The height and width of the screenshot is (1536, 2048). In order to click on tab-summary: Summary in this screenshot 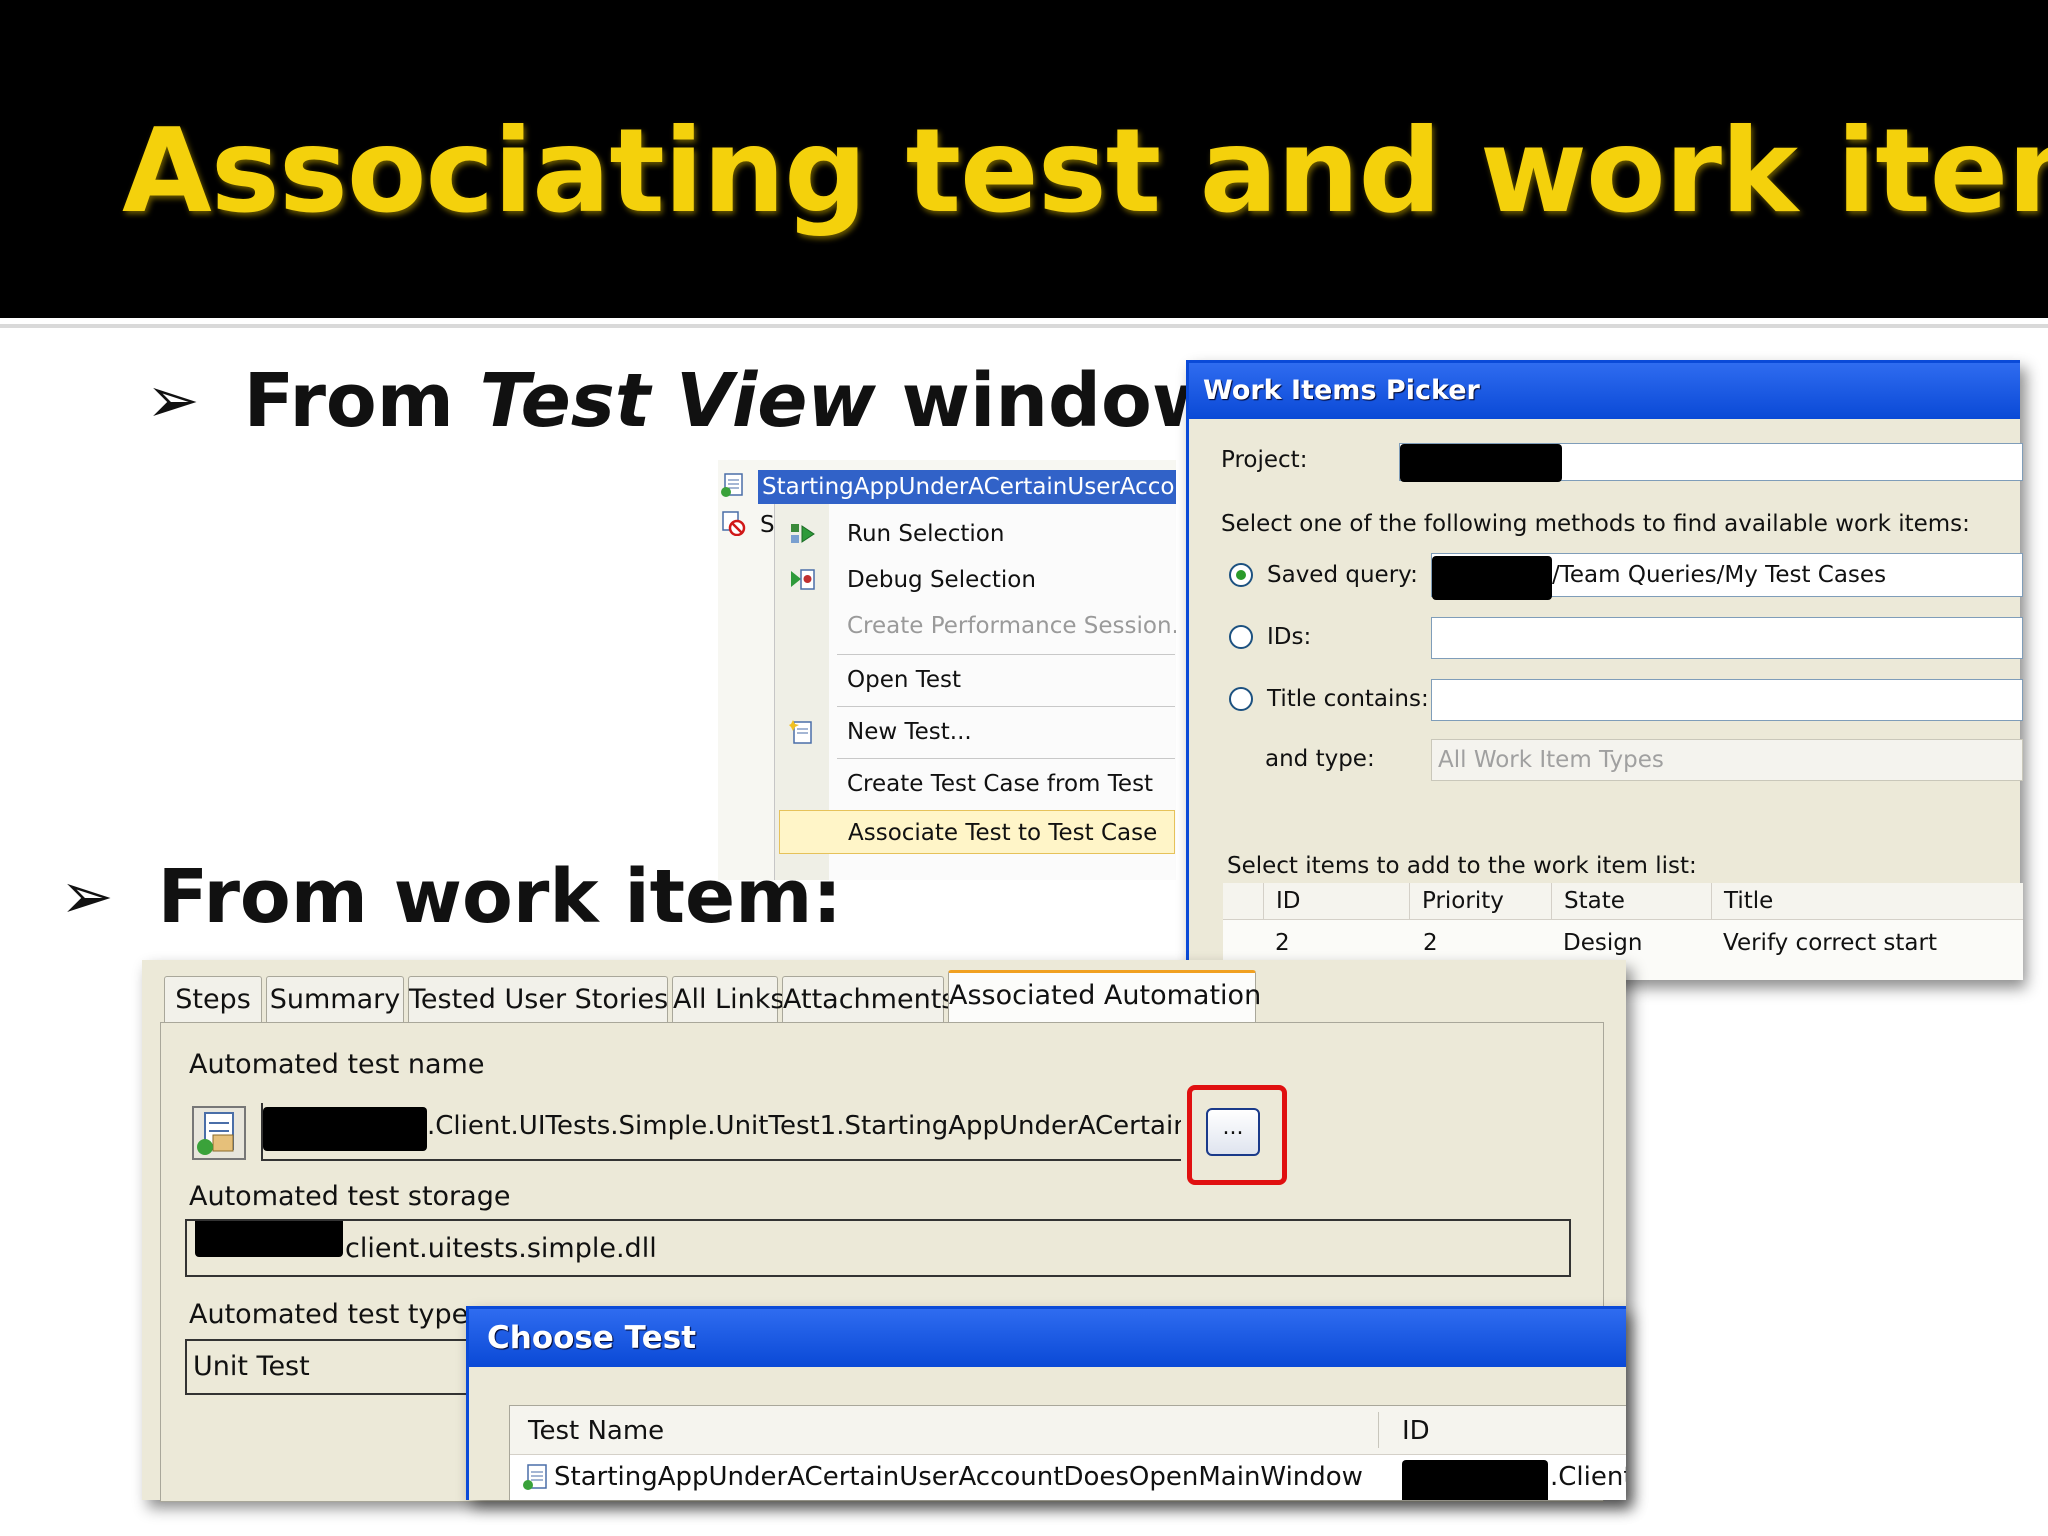, I will do `click(335, 999)`.